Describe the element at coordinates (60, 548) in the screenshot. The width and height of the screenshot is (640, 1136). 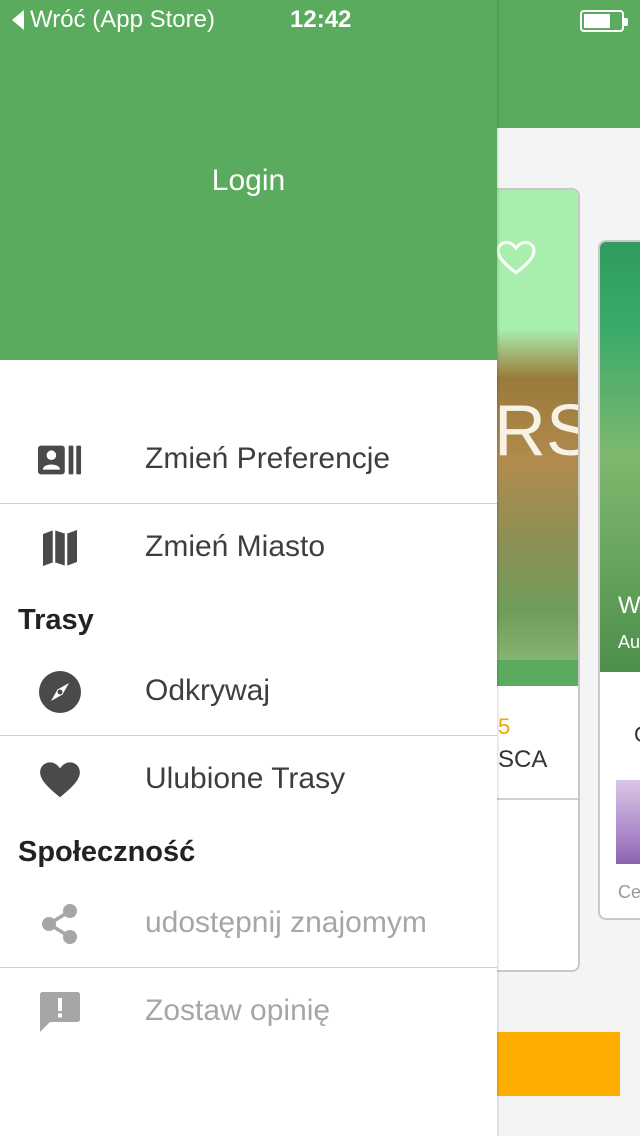
I see `map-icon` at that location.